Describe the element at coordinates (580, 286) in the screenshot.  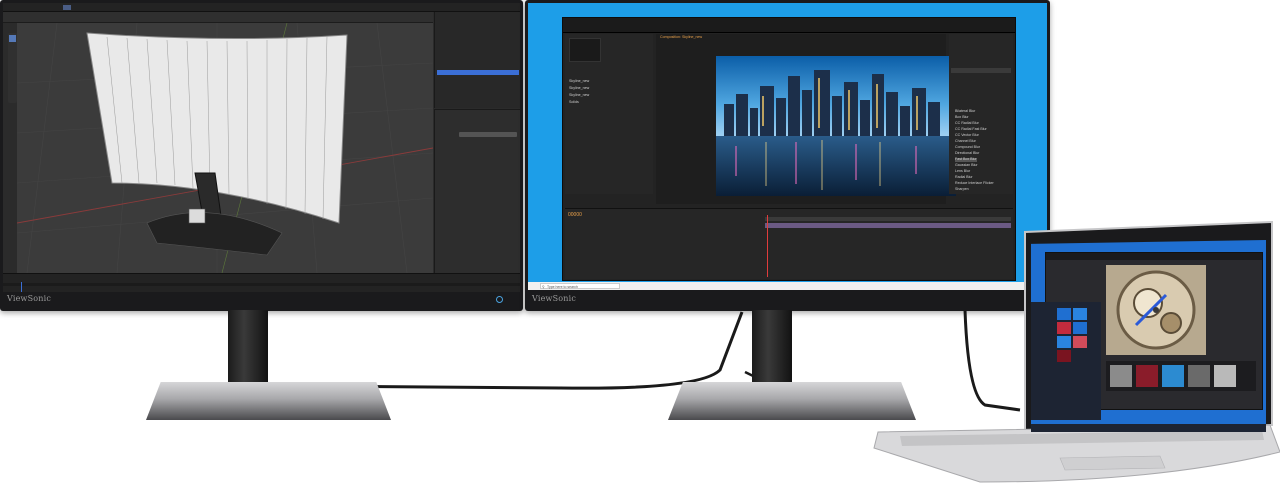
I see `search-box: ⚲ Type here to search` at that location.